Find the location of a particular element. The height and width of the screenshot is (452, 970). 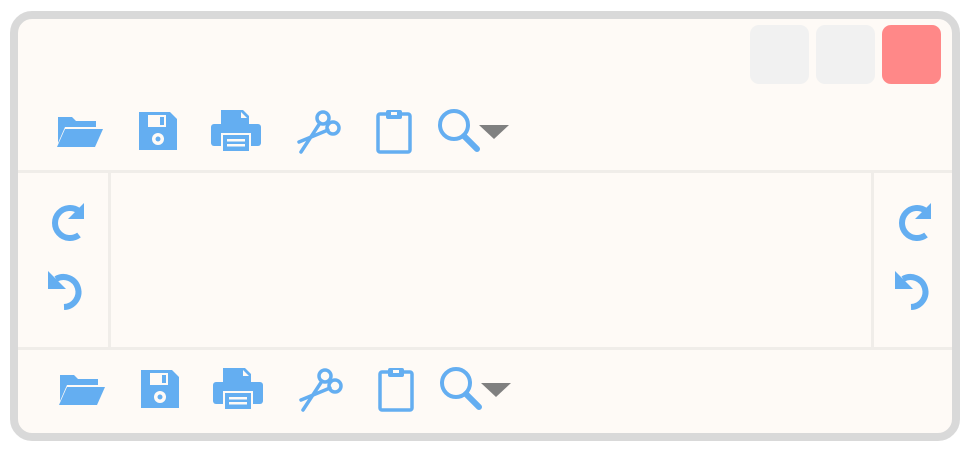

top-toolbar is located at coordinates (485, 138).